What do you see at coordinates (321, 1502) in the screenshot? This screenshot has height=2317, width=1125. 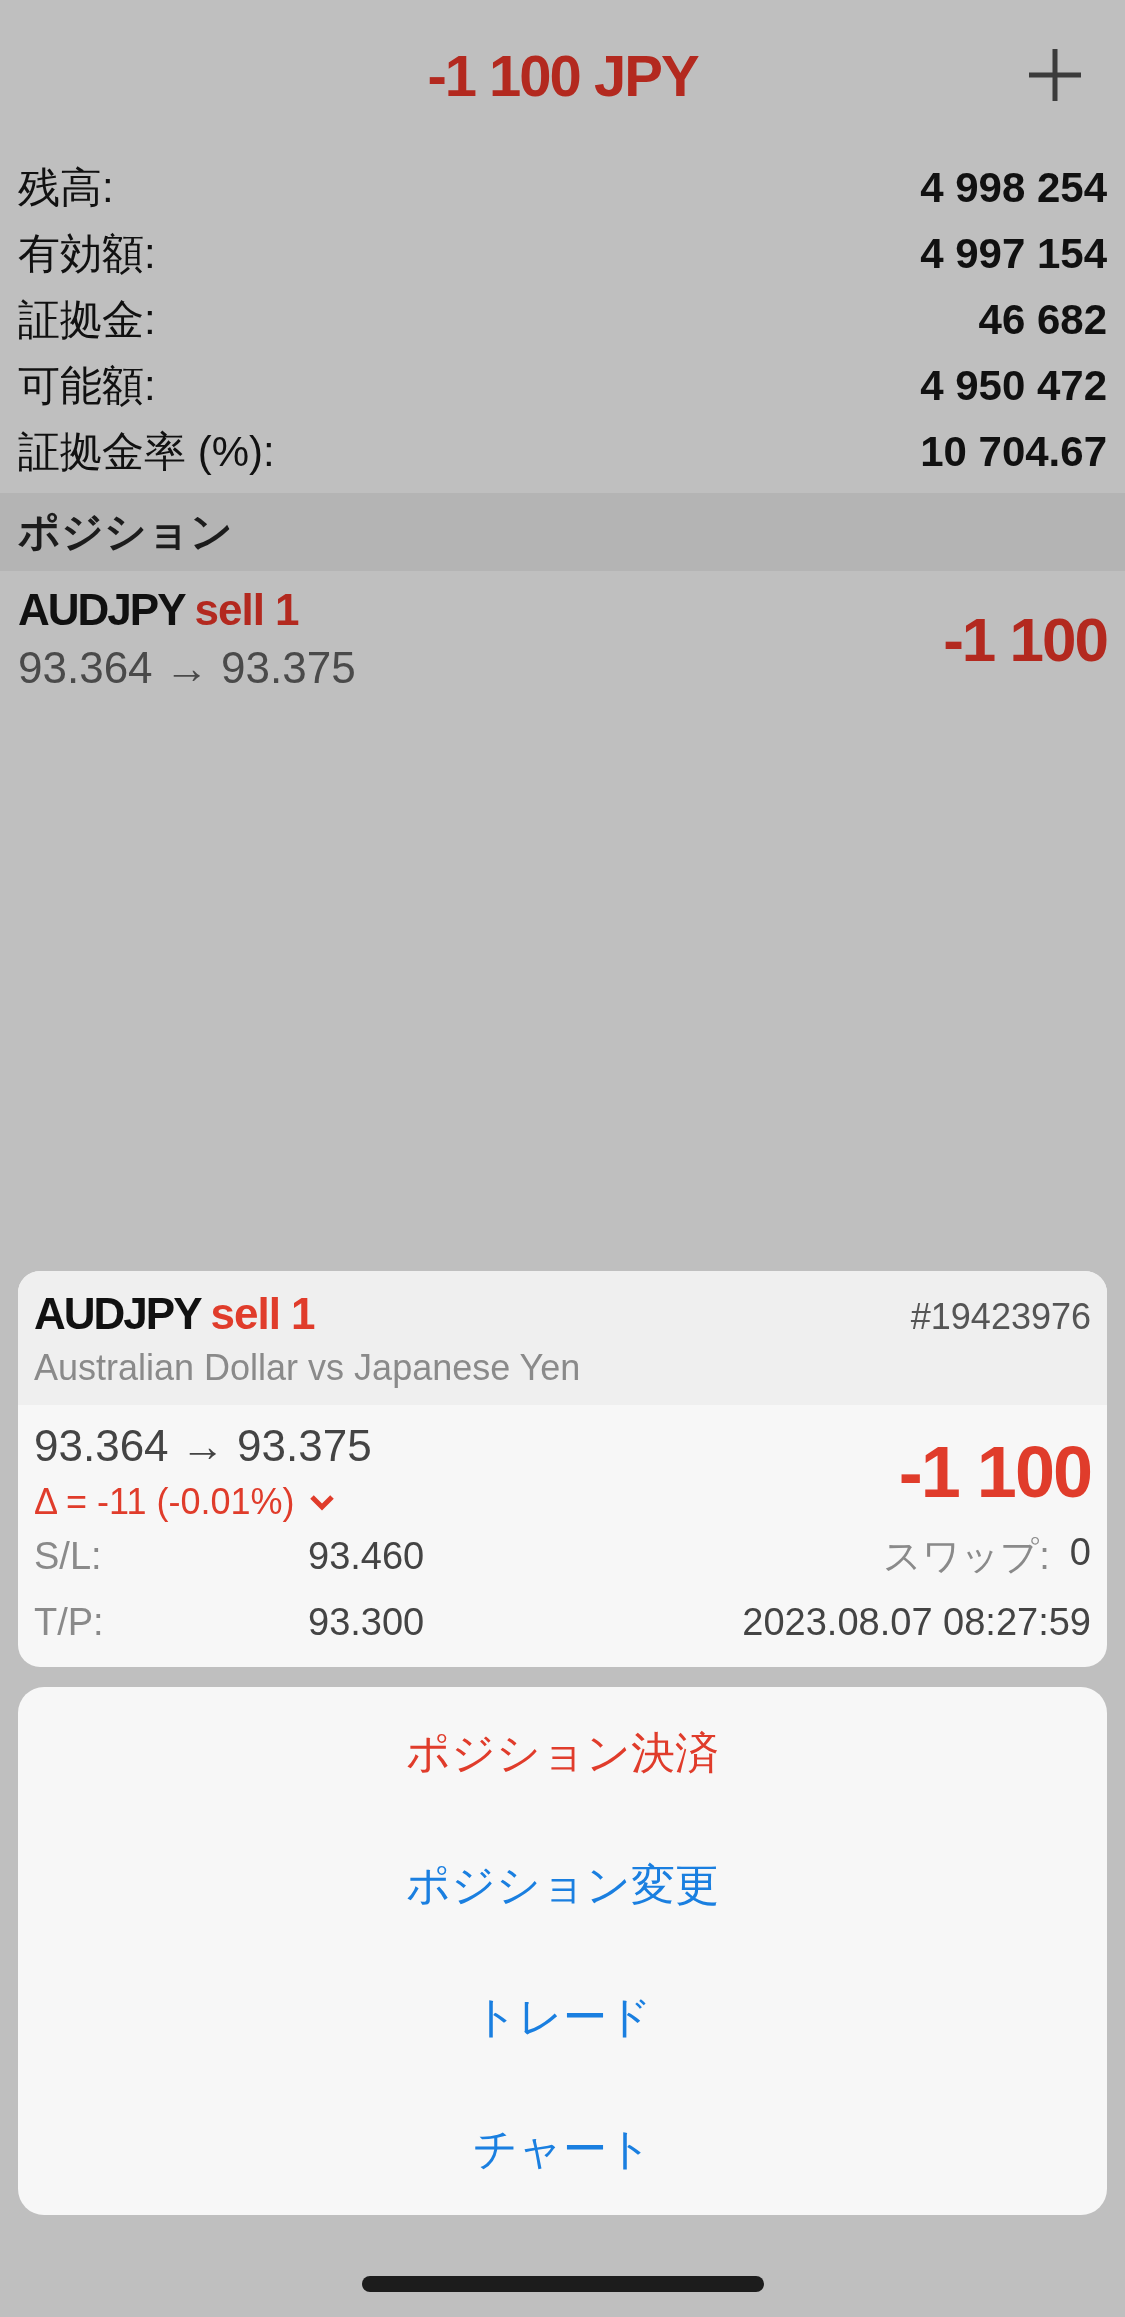 I see `chevron-down-icon` at bounding box center [321, 1502].